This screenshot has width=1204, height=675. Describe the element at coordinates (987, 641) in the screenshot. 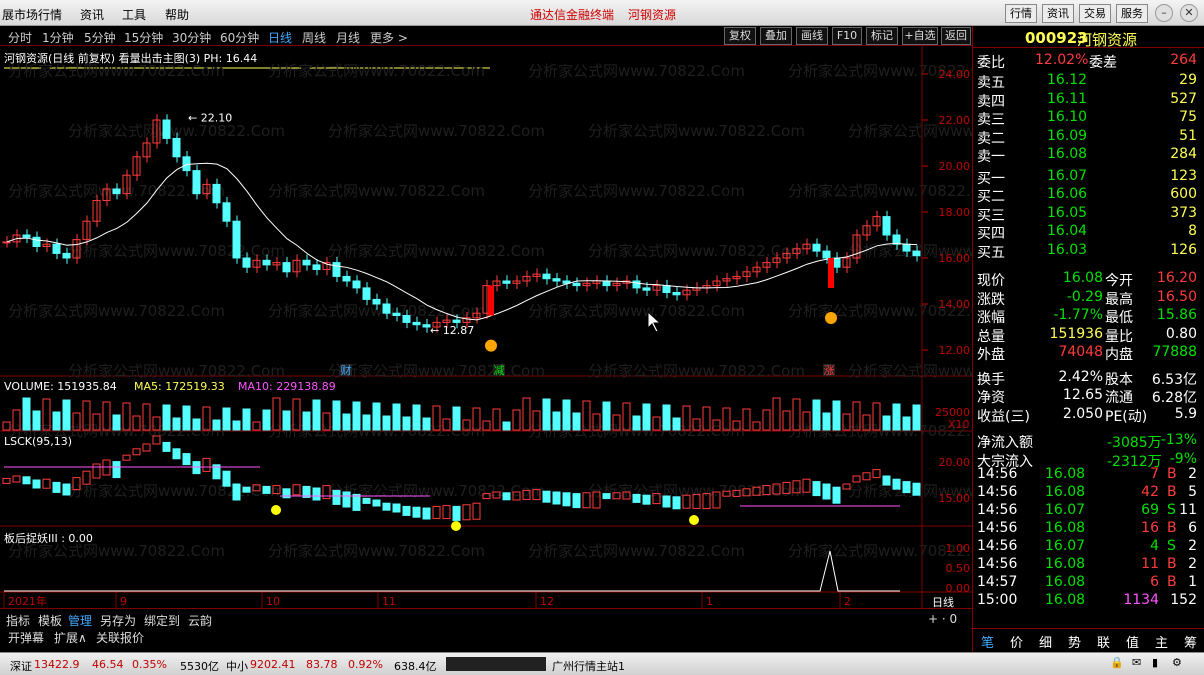

I see `panel-tab-0: 笔` at that location.